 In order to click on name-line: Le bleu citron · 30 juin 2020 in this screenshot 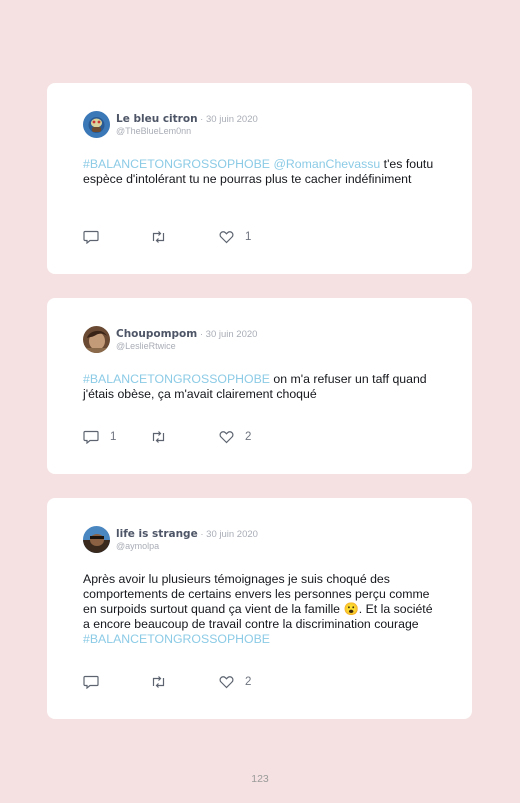, I will do `click(187, 119)`.